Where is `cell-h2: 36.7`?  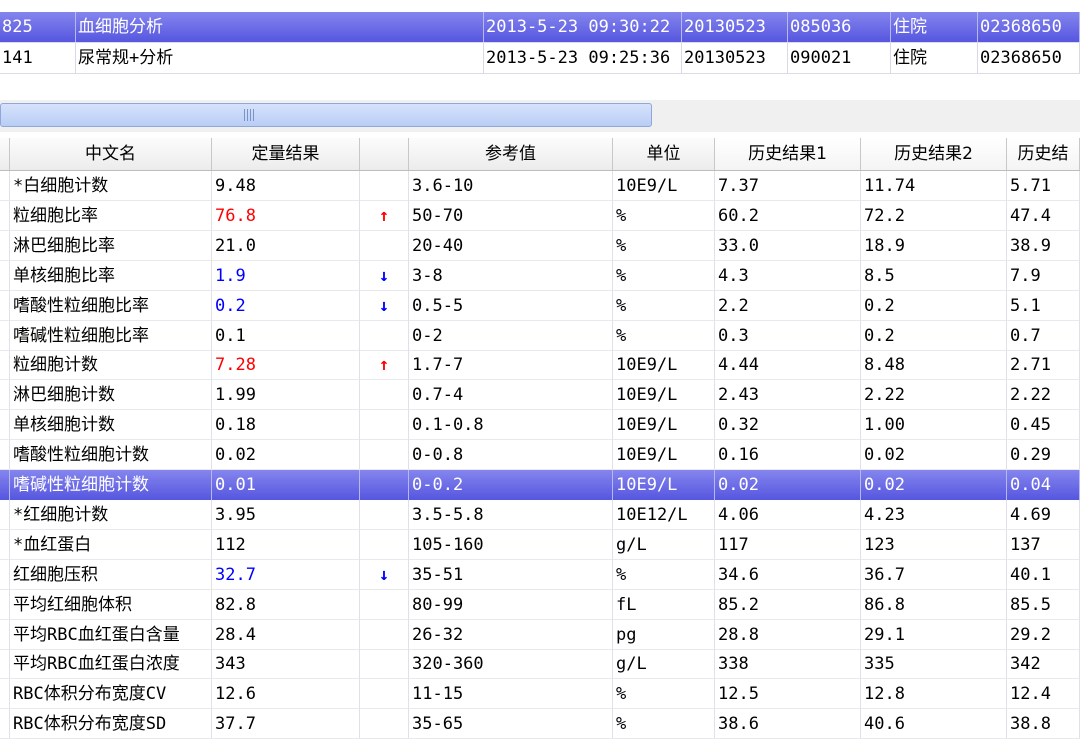 cell-h2: 36.7 is located at coordinates (934, 574).